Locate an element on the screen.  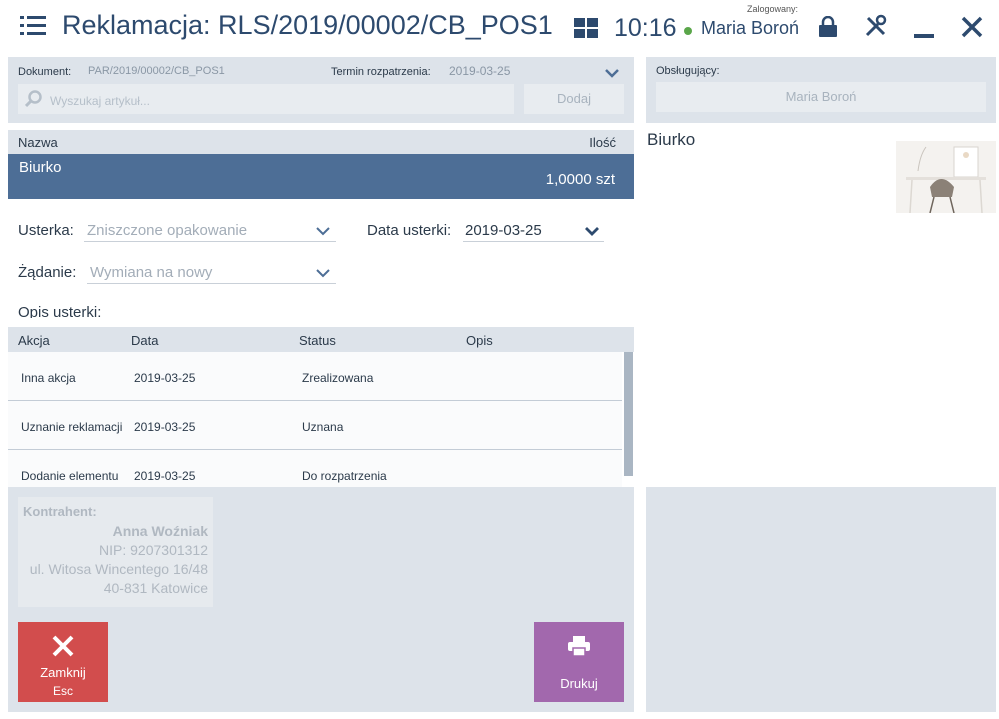
deadline-label: Termin rozpatrzenia: is located at coordinates (381, 72).